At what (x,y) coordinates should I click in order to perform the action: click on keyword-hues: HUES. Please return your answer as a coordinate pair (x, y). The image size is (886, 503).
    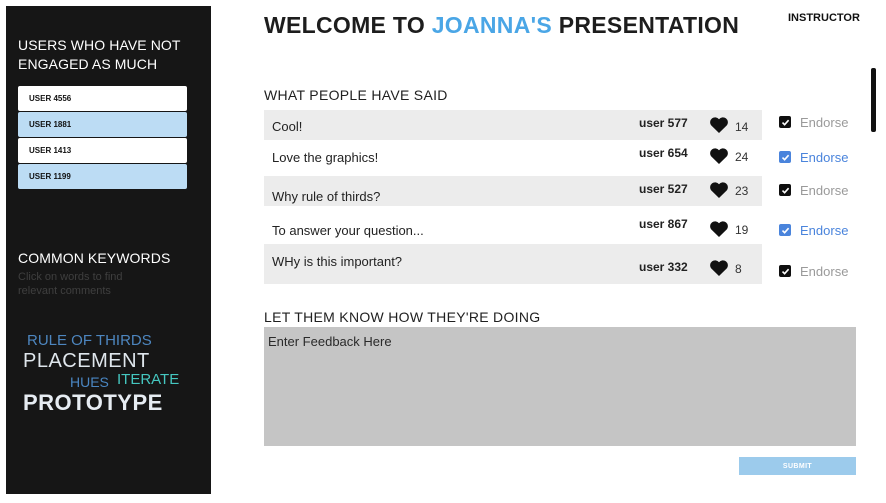
    Looking at the image, I should click on (89, 382).